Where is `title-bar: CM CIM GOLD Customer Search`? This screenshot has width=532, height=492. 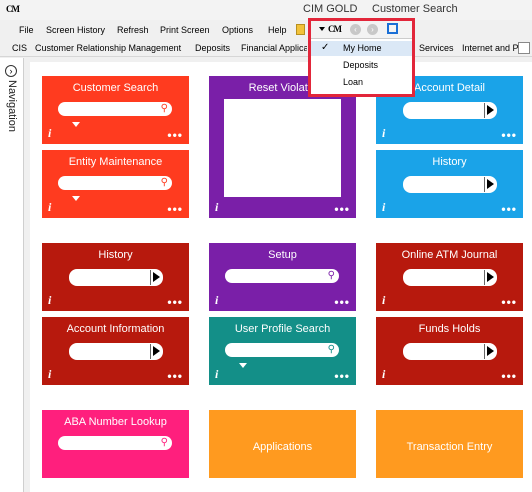
title-bar: CM CIM GOLD Customer Search is located at coordinates (266, 10).